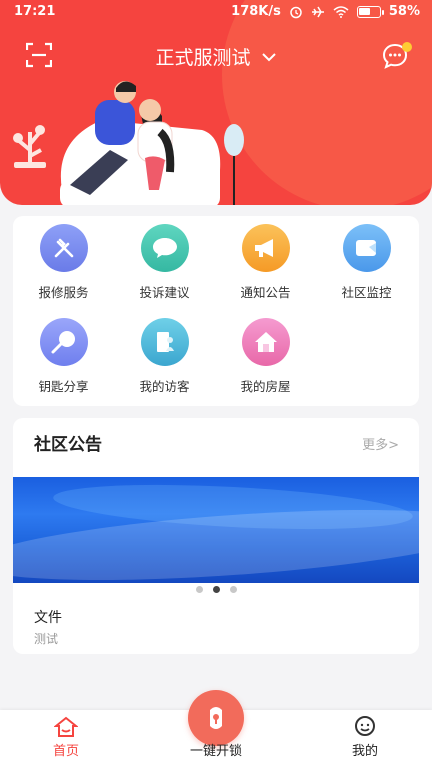  I want to click on unlock-label: 一键开锁, so click(215, 751).